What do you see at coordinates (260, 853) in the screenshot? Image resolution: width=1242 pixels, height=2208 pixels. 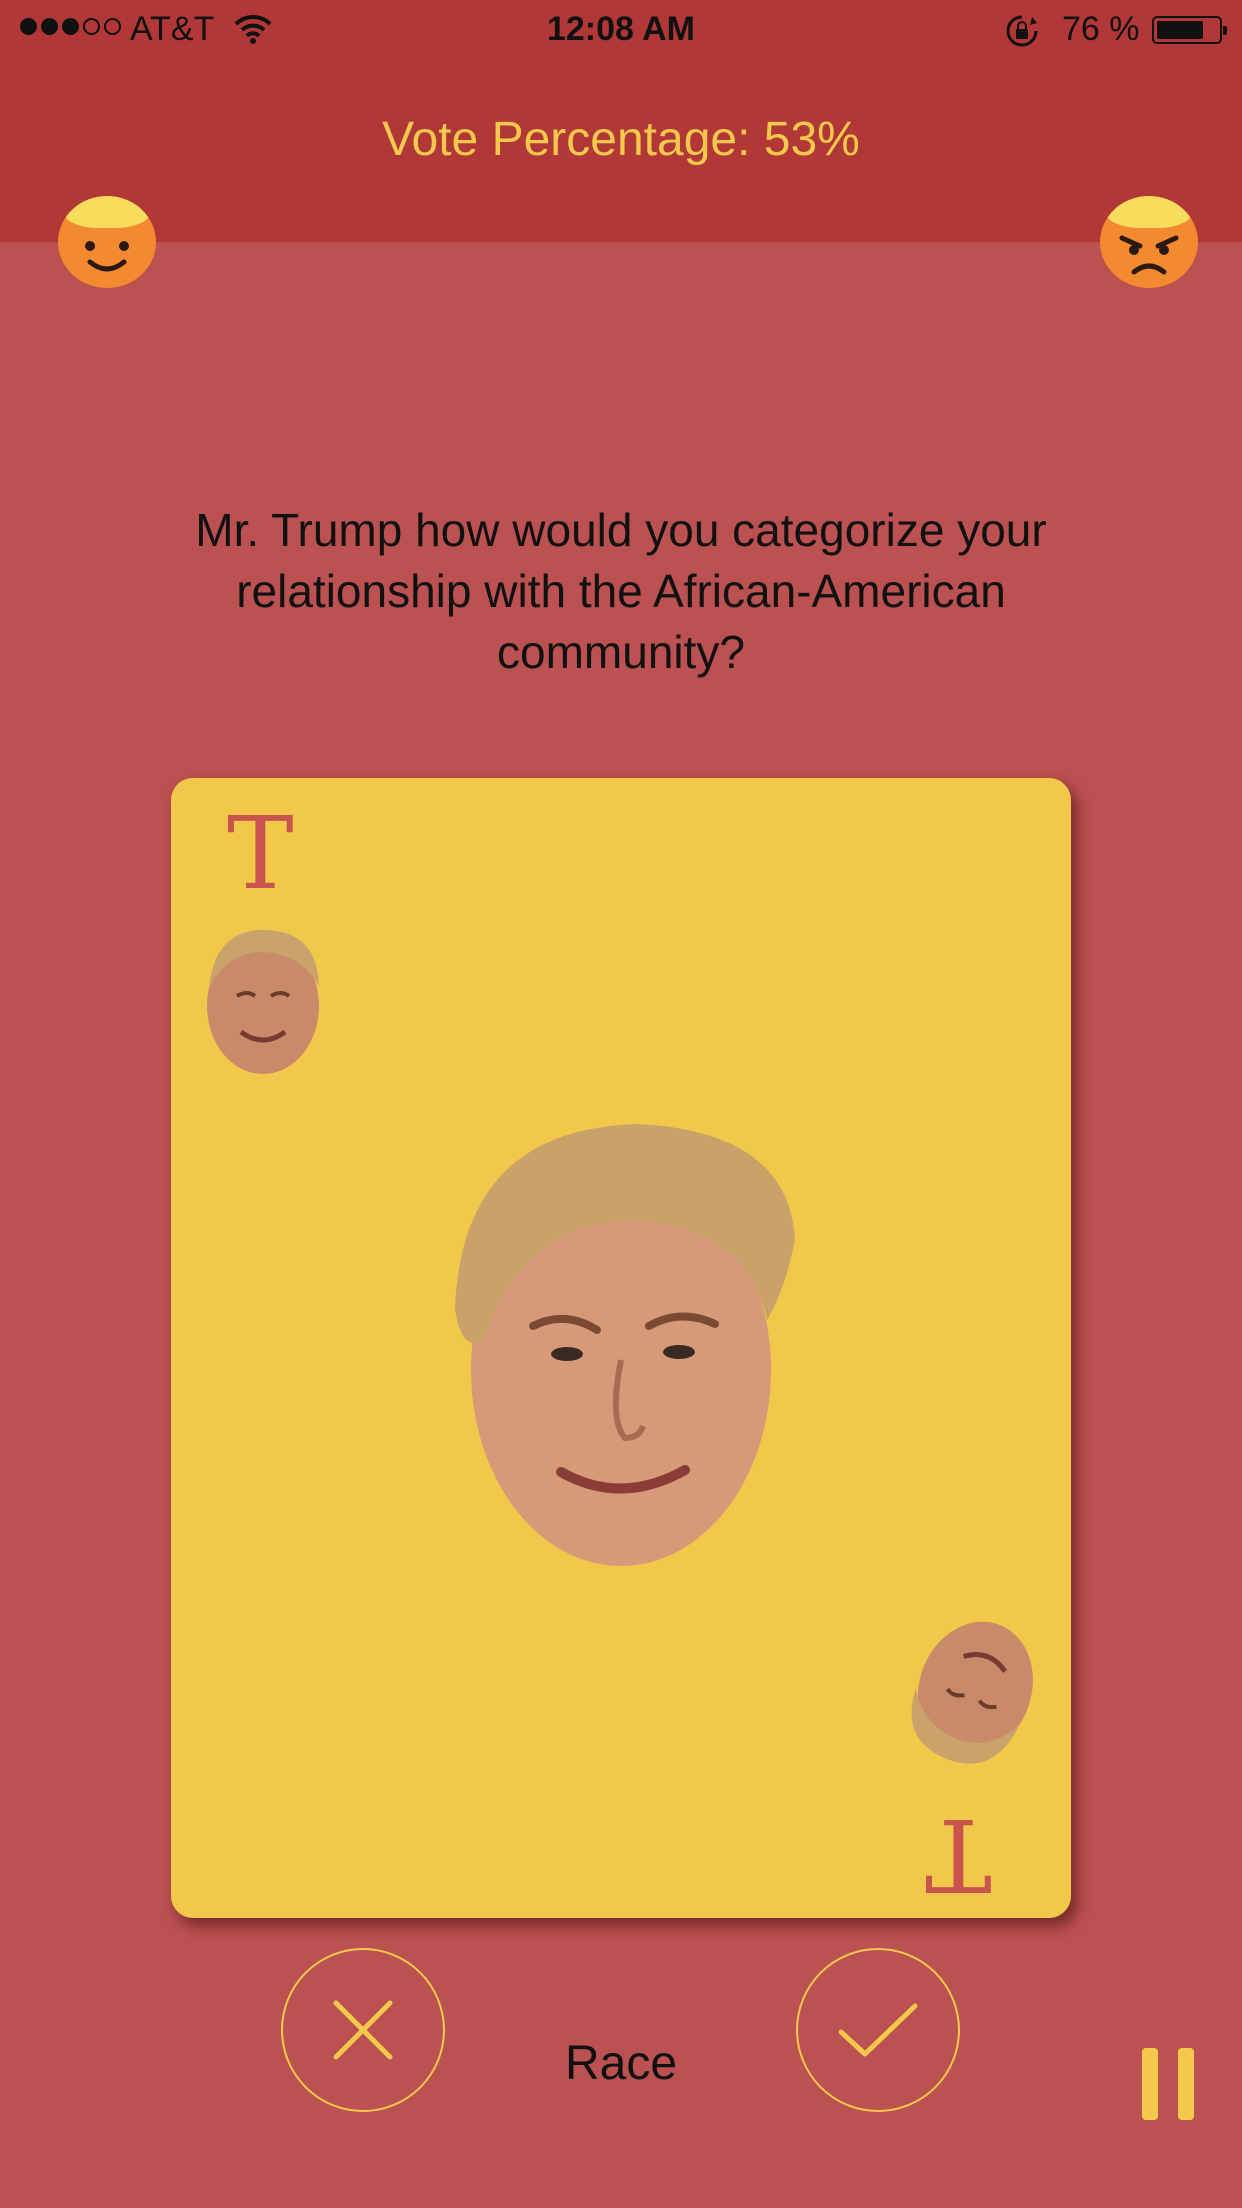 I see `card-corner-letter-top: T` at bounding box center [260, 853].